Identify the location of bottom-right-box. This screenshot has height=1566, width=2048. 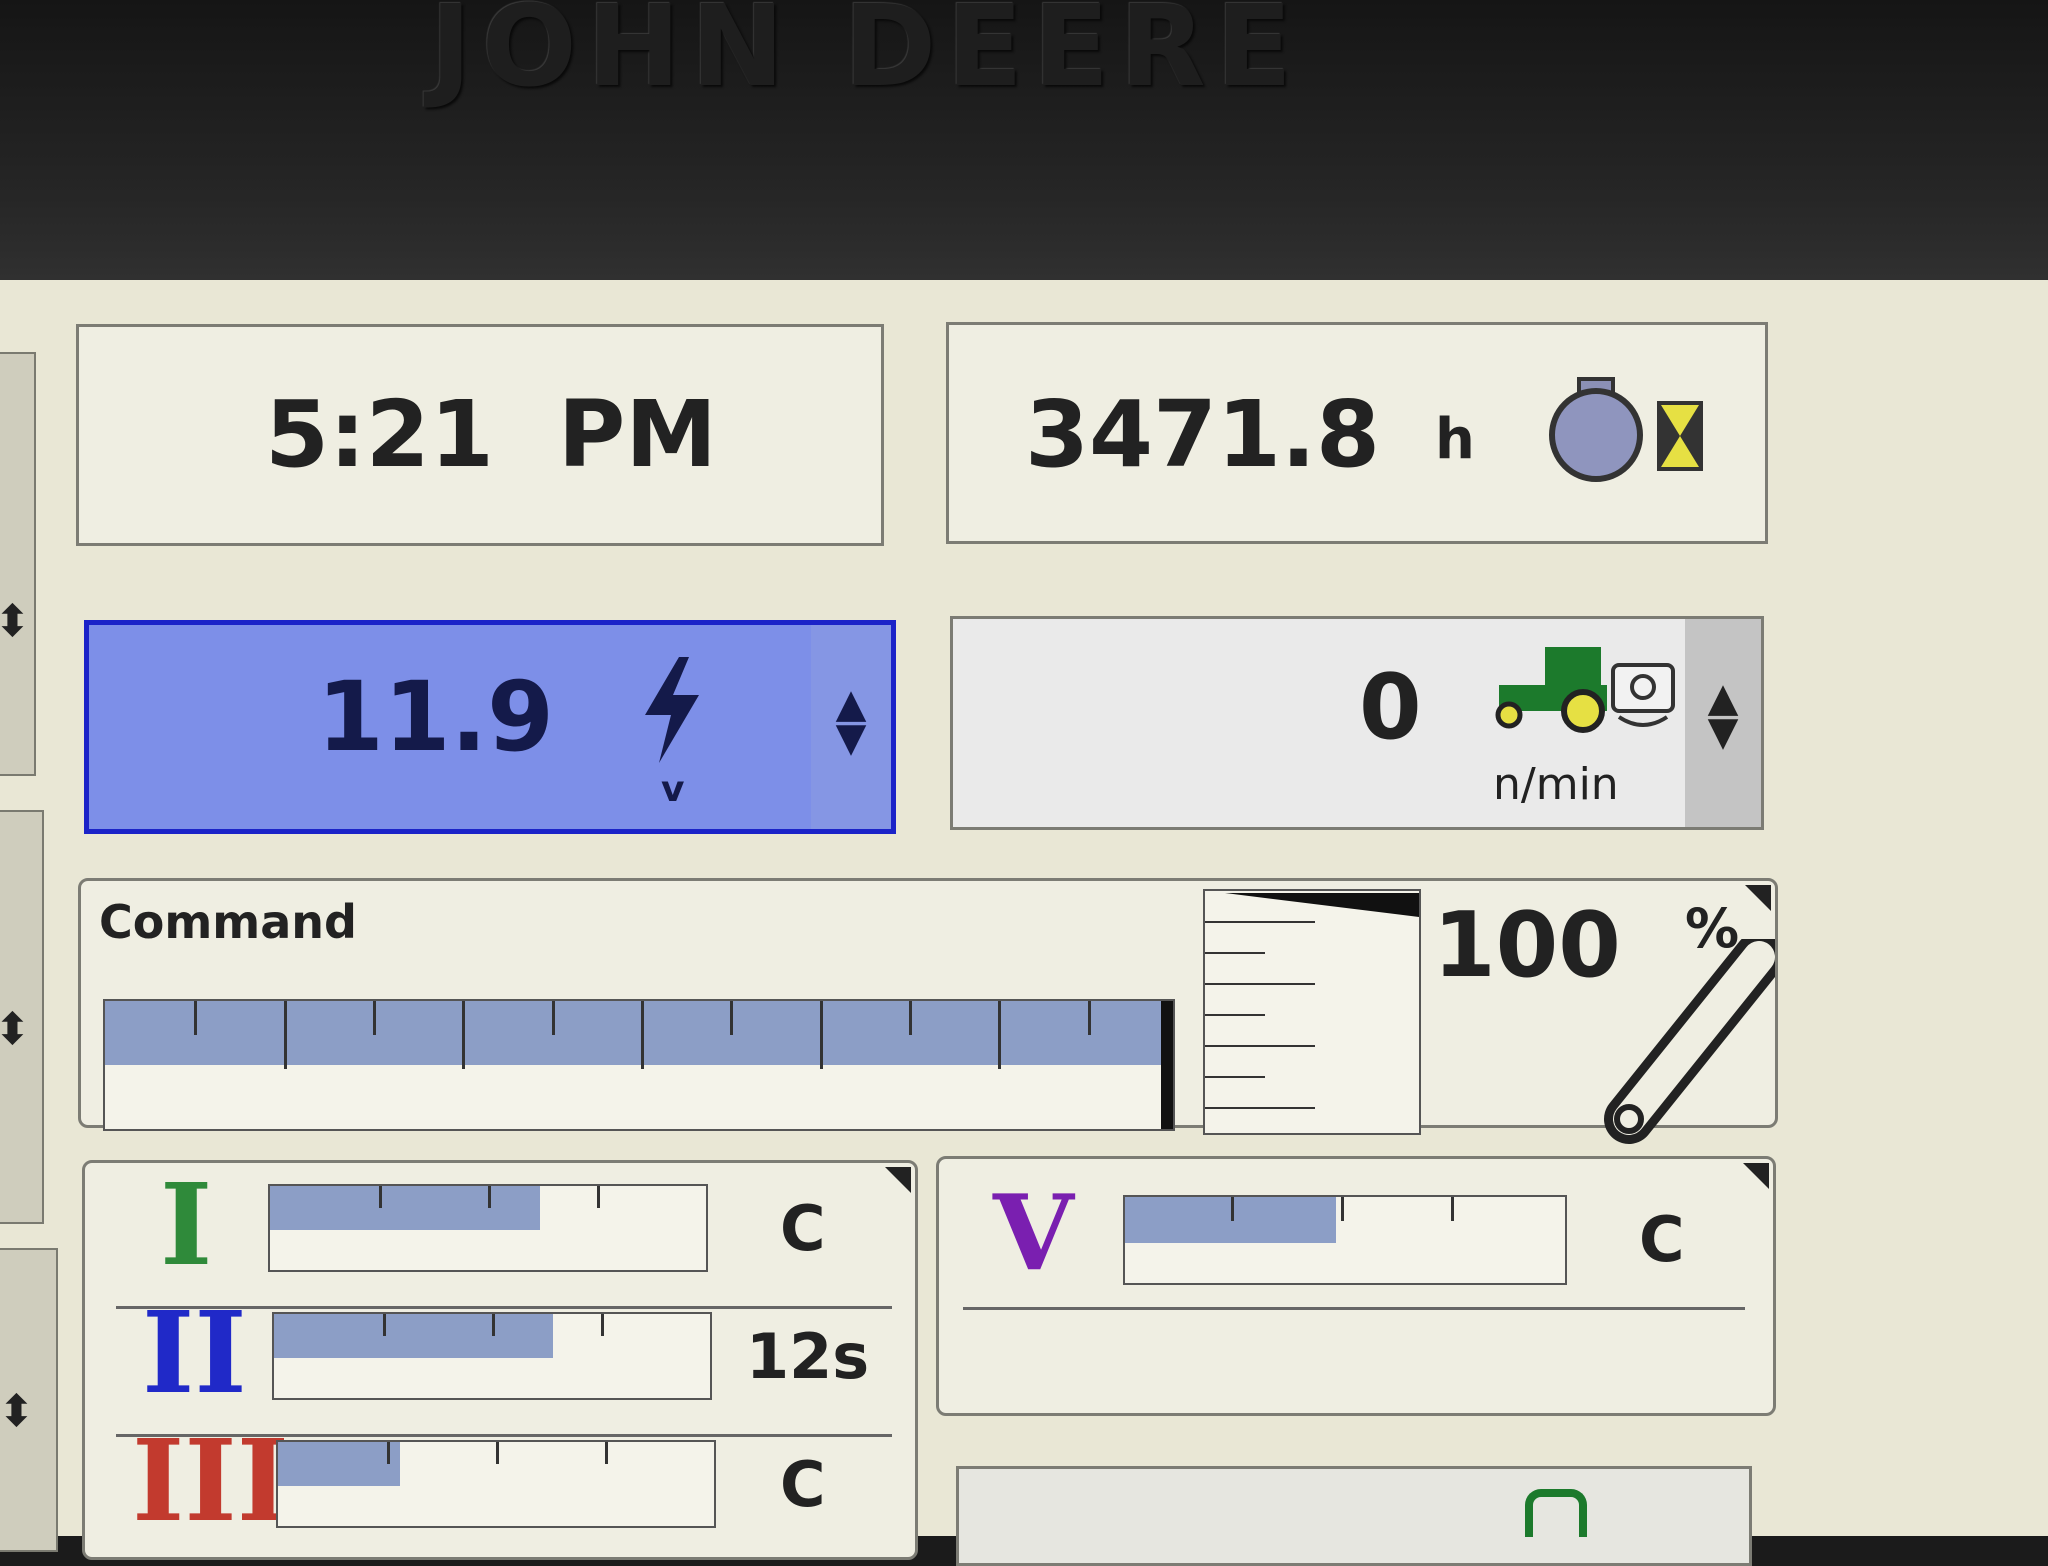
(1354, 1516).